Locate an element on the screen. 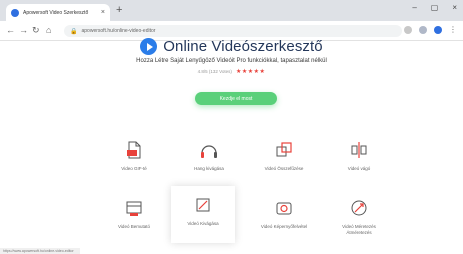  toolbar-icons: ⋮ is located at coordinates (430, 29).